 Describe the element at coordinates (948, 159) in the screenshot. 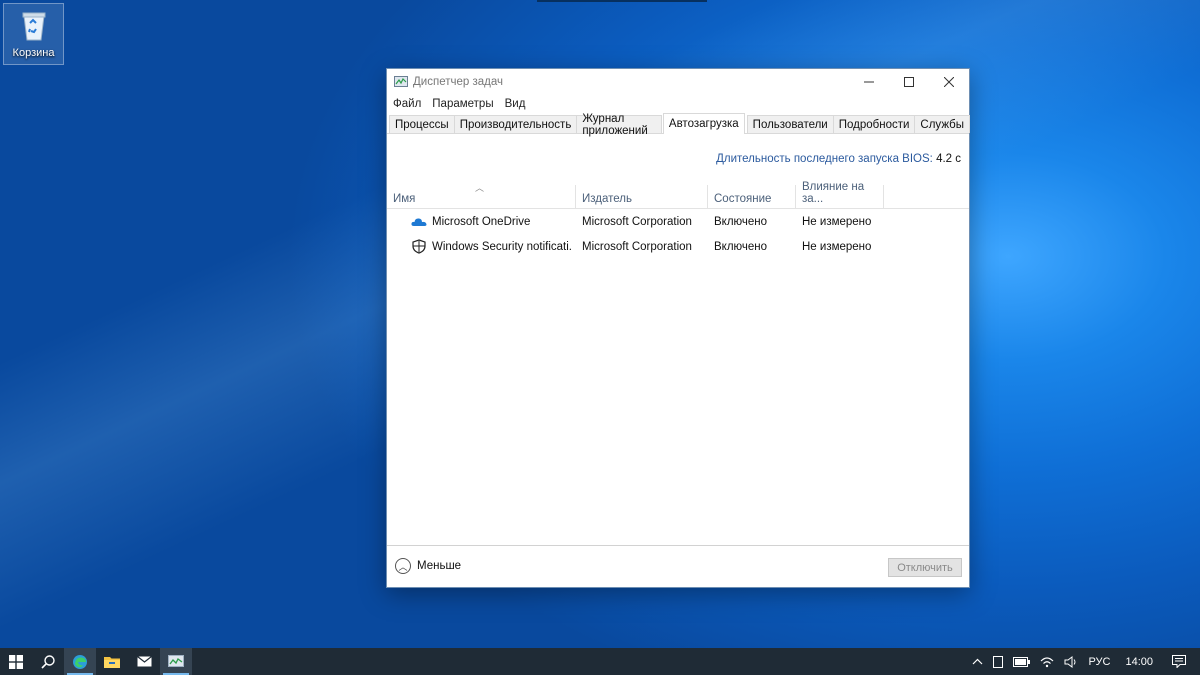

I see `bios-duration-value: 4.2 с` at that location.